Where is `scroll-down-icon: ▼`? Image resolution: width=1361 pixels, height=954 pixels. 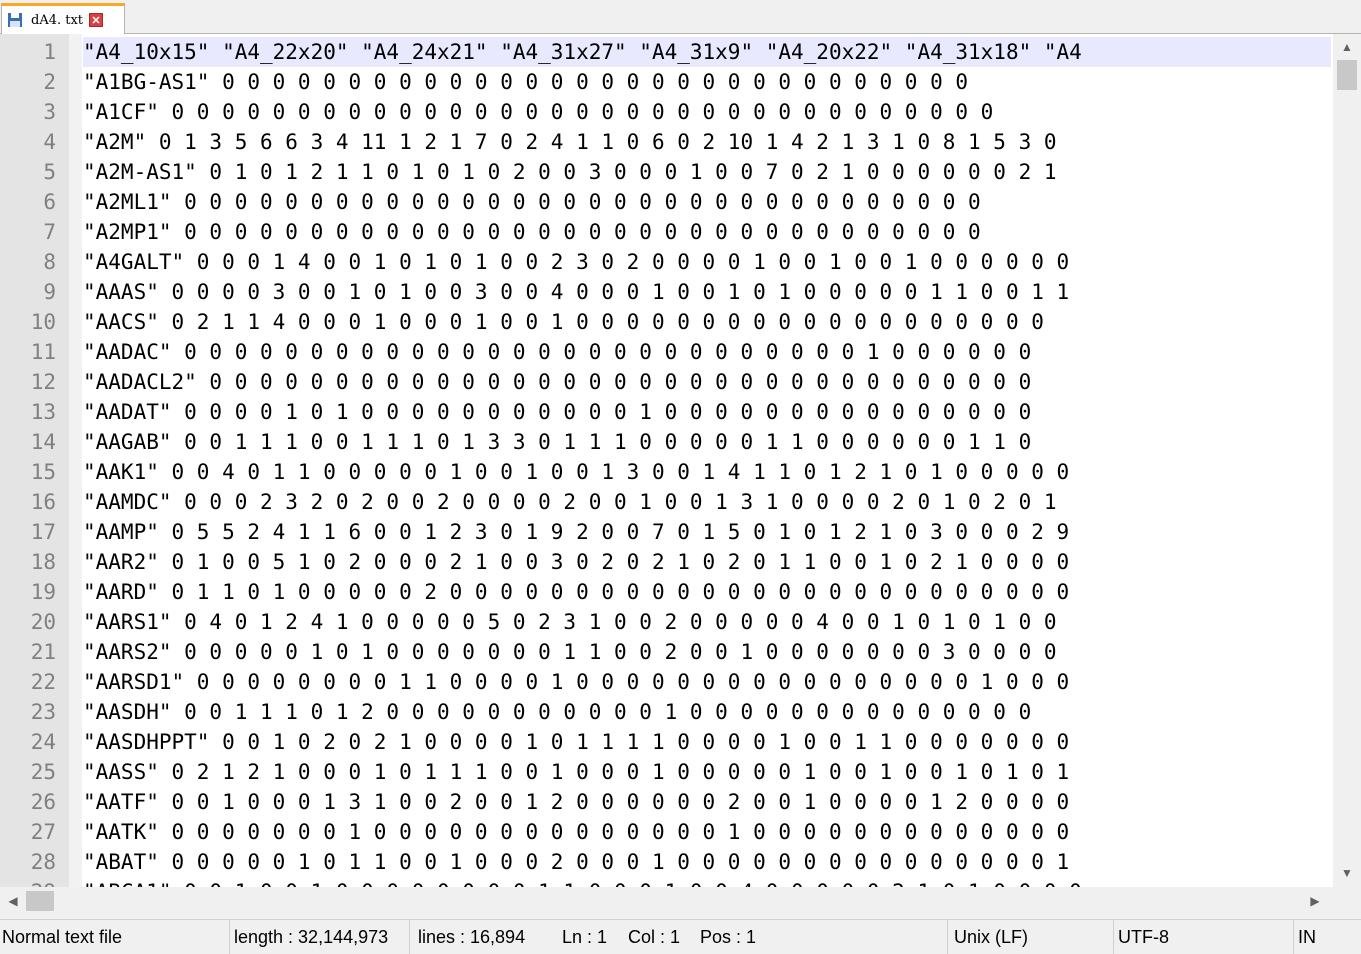
scroll-down-icon: ▼ is located at coordinates (1347, 873).